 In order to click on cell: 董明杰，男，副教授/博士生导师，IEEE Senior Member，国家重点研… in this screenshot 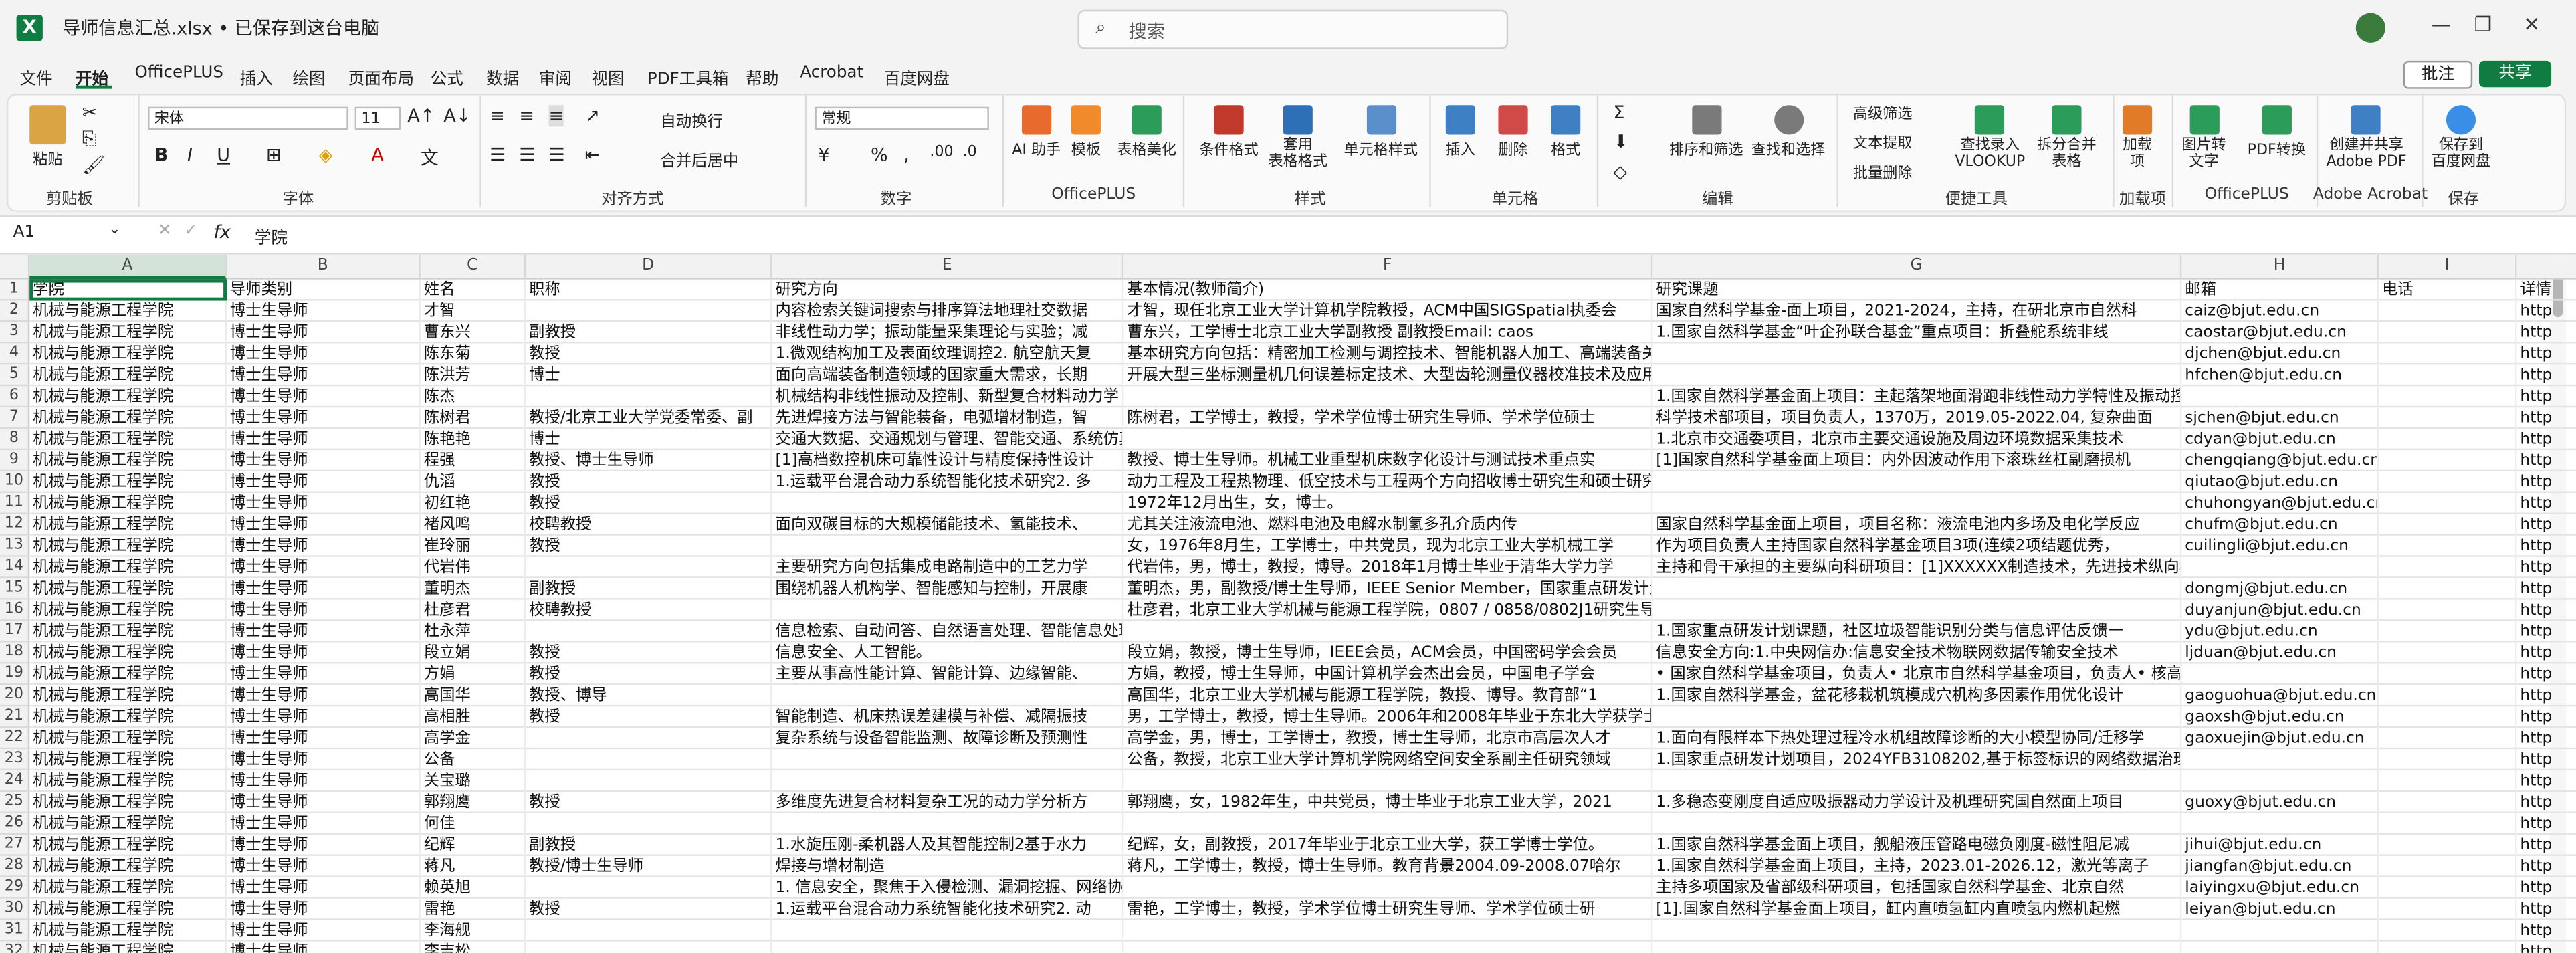, I will do `click(1388, 589)`.